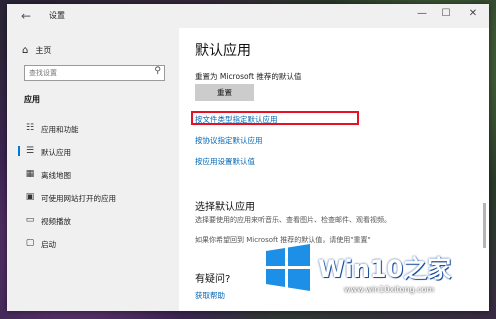 The image size is (496, 319). Describe the element at coordinates (422, 13) in the screenshot. I see `minimize-button: —` at that location.